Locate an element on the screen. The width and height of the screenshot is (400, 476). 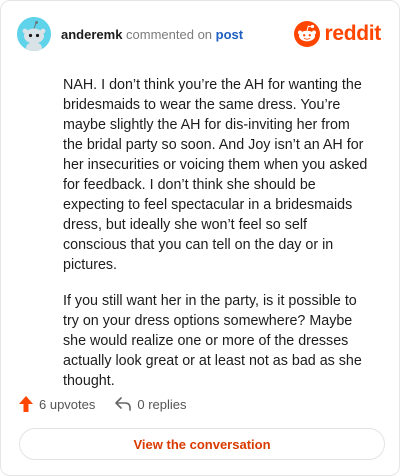
view-conversation-button: View the conversation is located at coordinates (202, 444).